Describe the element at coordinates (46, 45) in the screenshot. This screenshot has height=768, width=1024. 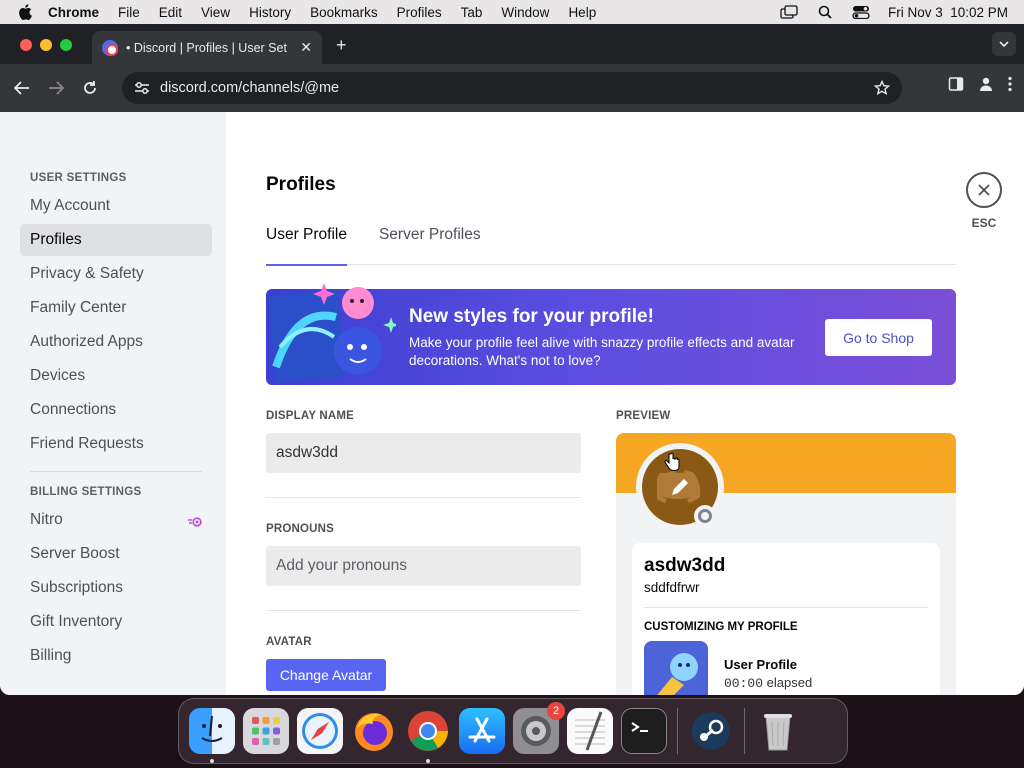
I see `minimize-window-button` at that location.